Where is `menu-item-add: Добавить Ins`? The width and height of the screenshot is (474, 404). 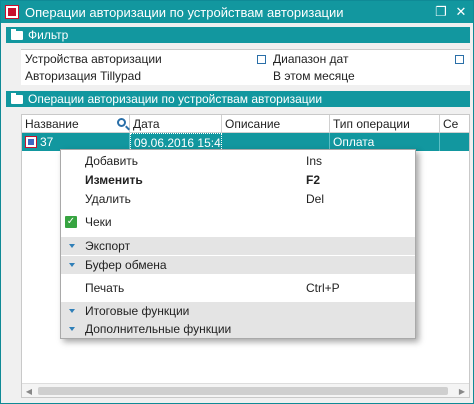 menu-item-add: Добавить Ins is located at coordinates (238, 161).